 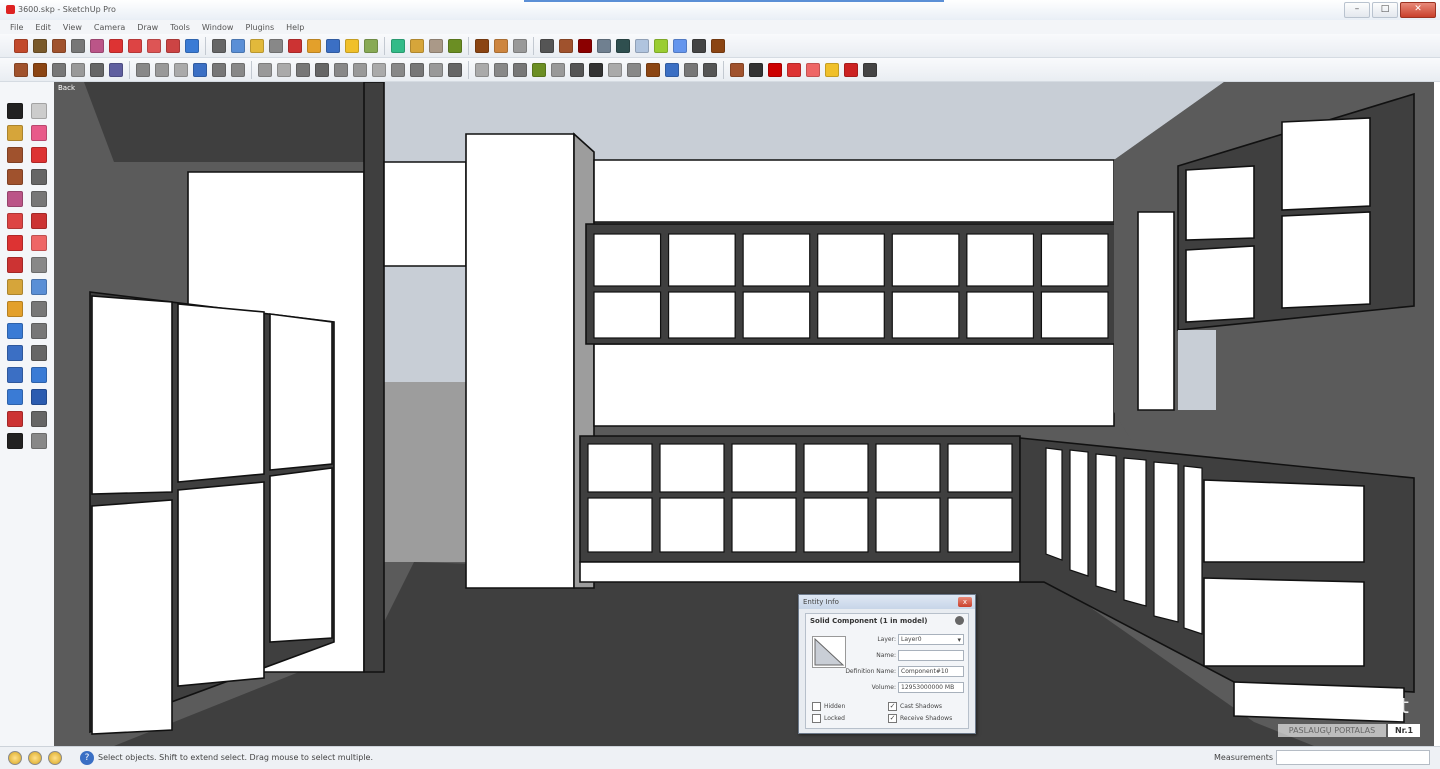 What do you see at coordinates (43, 27) in the screenshot?
I see `menu-edit: Edit` at bounding box center [43, 27].